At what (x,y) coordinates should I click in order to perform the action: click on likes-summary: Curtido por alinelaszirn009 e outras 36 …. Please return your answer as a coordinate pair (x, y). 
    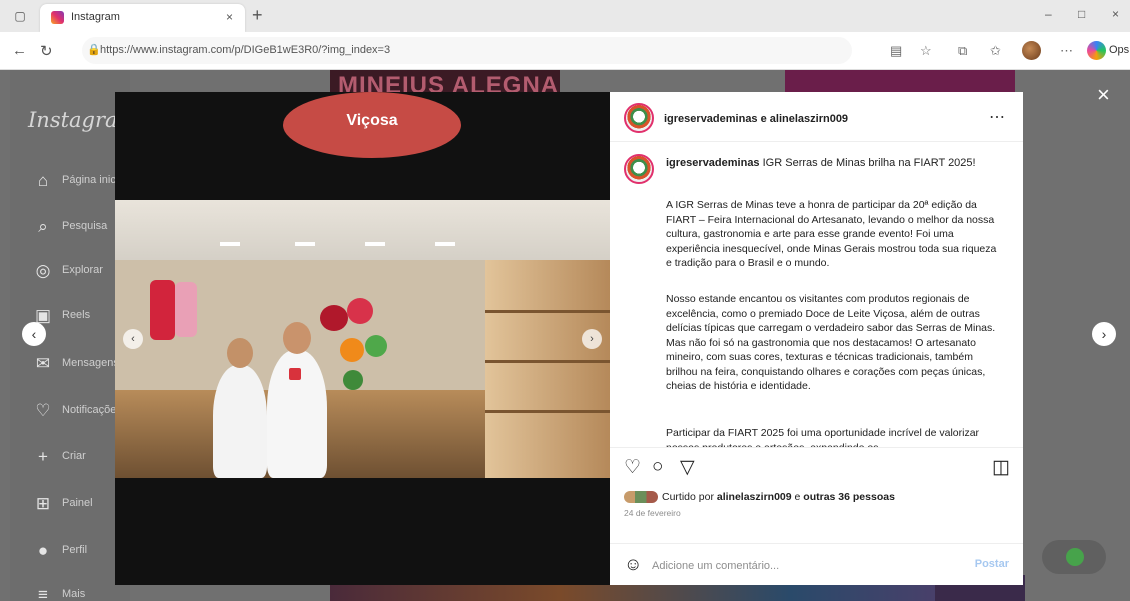
    Looking at the image, I should click on (759, 497).